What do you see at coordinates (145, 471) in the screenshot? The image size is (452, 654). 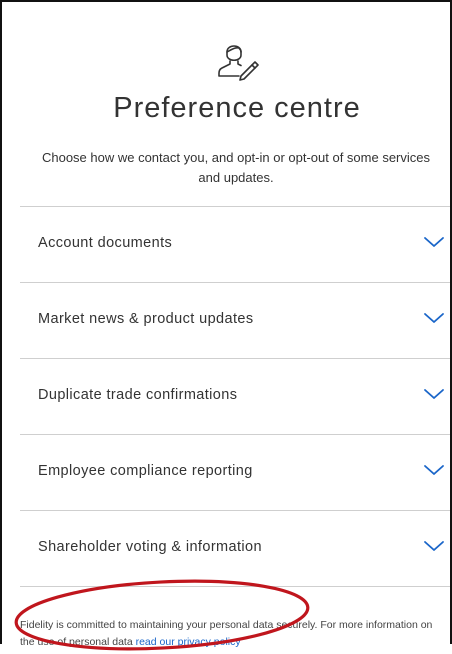 I see `accordion-item-label: Employee compliance reporting` at bounding box center [145, 471].